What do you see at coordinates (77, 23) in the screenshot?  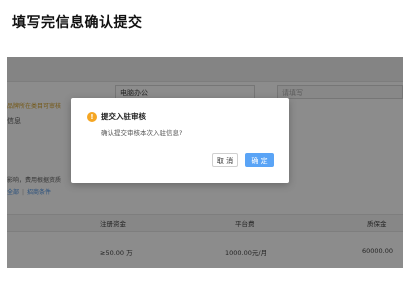 I see `page-title: 填写完信息确认提交` at bounding box center [77, 23].